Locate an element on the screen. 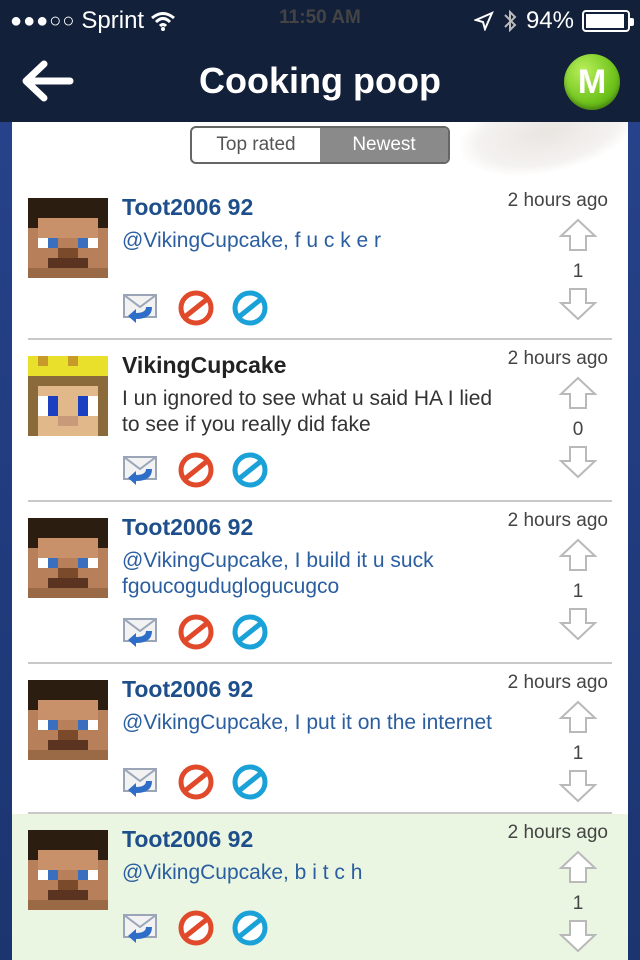  tab-newest: Newest is located at coordinates (384, 145).